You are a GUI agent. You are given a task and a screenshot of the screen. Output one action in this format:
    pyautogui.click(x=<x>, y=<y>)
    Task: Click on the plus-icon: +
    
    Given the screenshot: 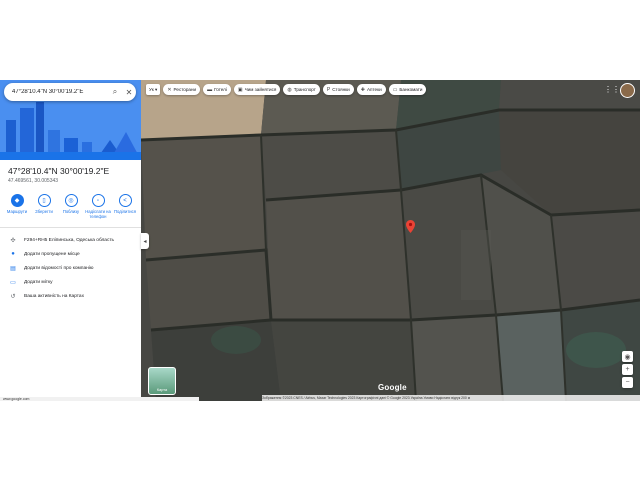 What is the action you would take?
    pyautogui.click(x=627, y=369)
    